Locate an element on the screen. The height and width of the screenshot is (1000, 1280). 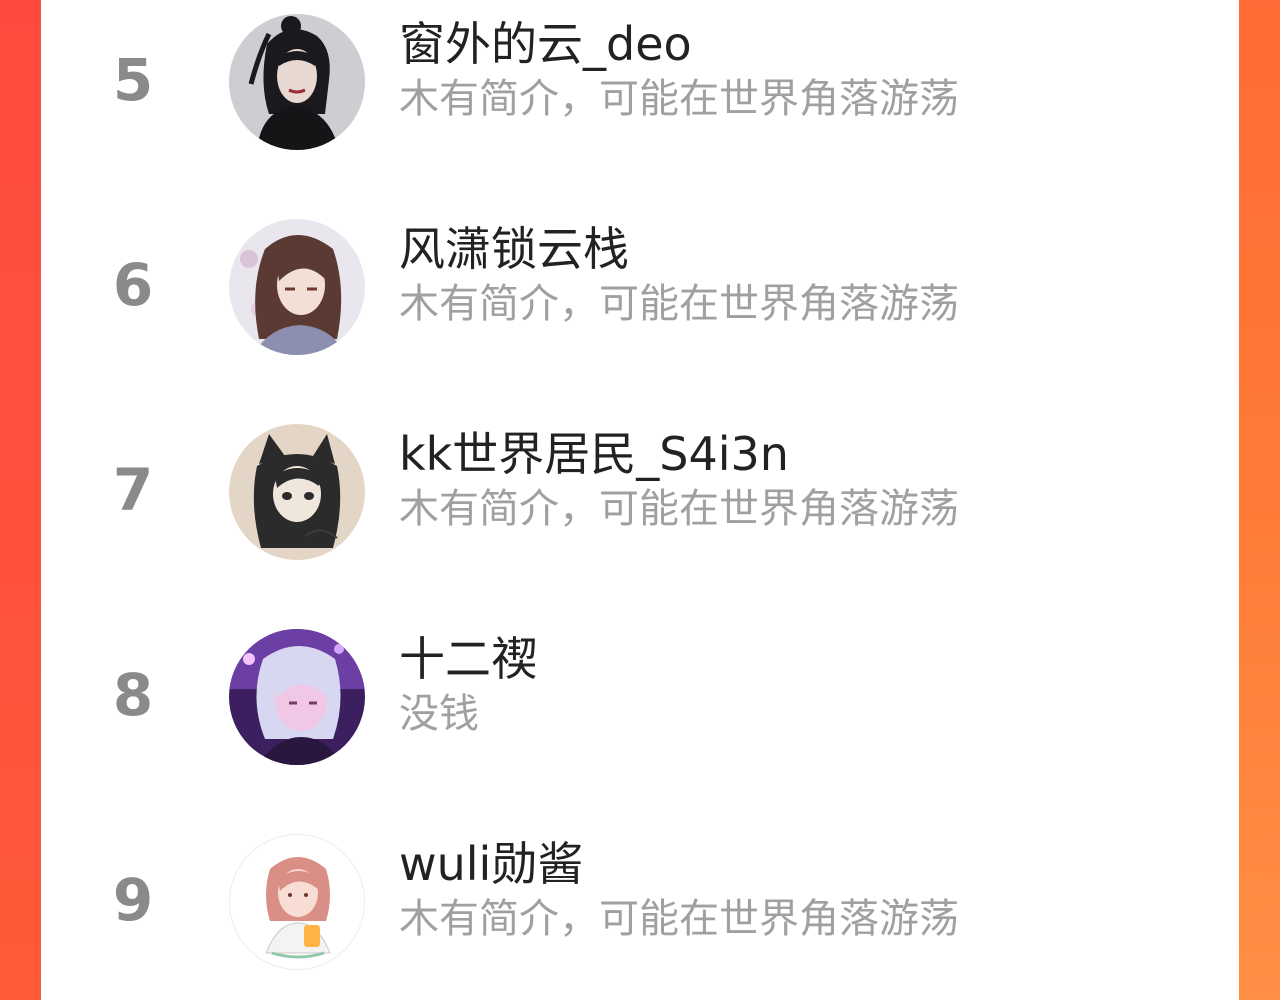
user-name: 风潇锁云栈 is located at coordinates (514, 249).